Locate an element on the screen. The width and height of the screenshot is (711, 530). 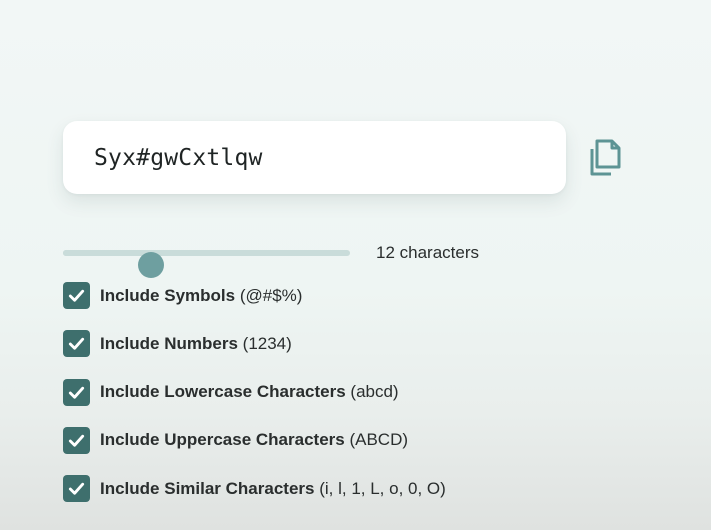
option-similar-title: Include Similar Characters is located at coordinates (207, 488).